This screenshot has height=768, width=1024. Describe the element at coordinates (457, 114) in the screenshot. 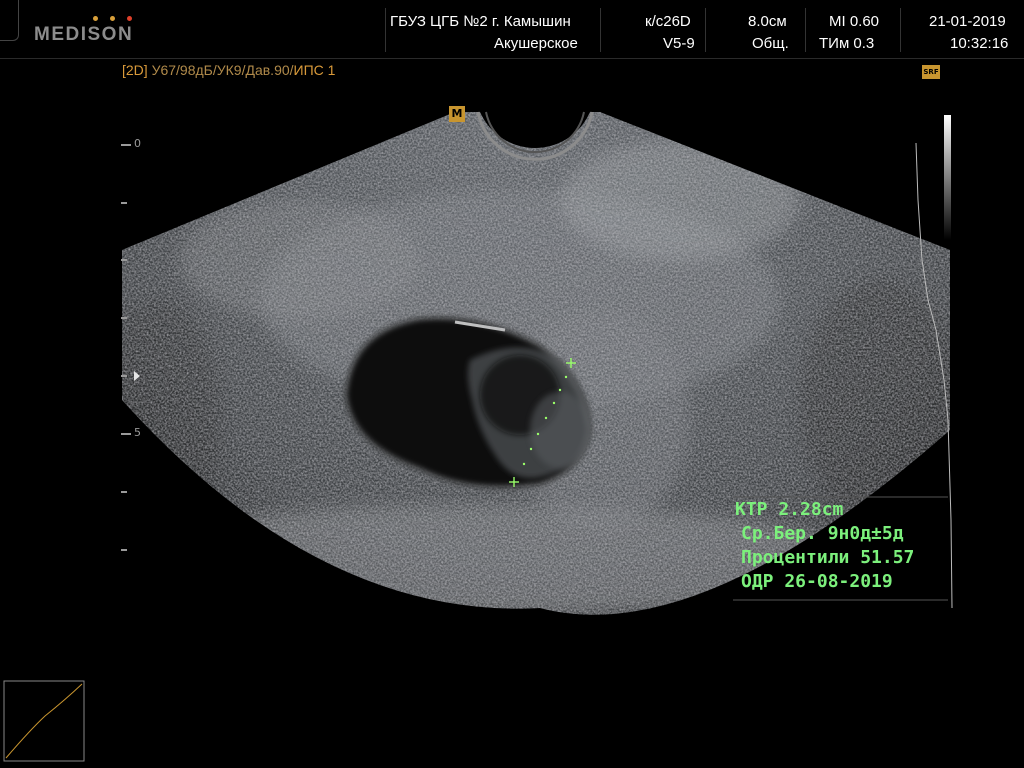

I see `m-marker-badge: M` at that location.